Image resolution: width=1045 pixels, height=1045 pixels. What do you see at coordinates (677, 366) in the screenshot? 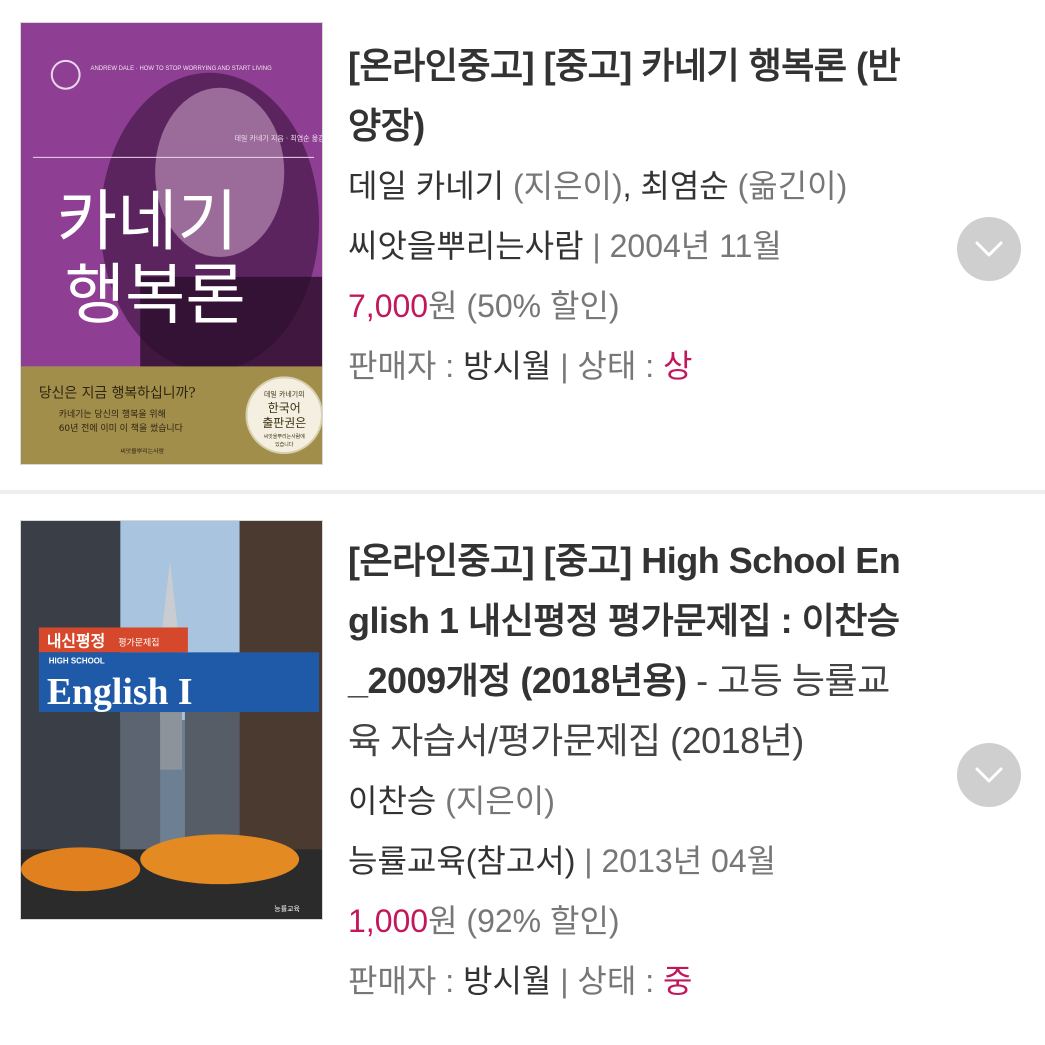
I see `state-value: 상` at bounding box center [677, 366].